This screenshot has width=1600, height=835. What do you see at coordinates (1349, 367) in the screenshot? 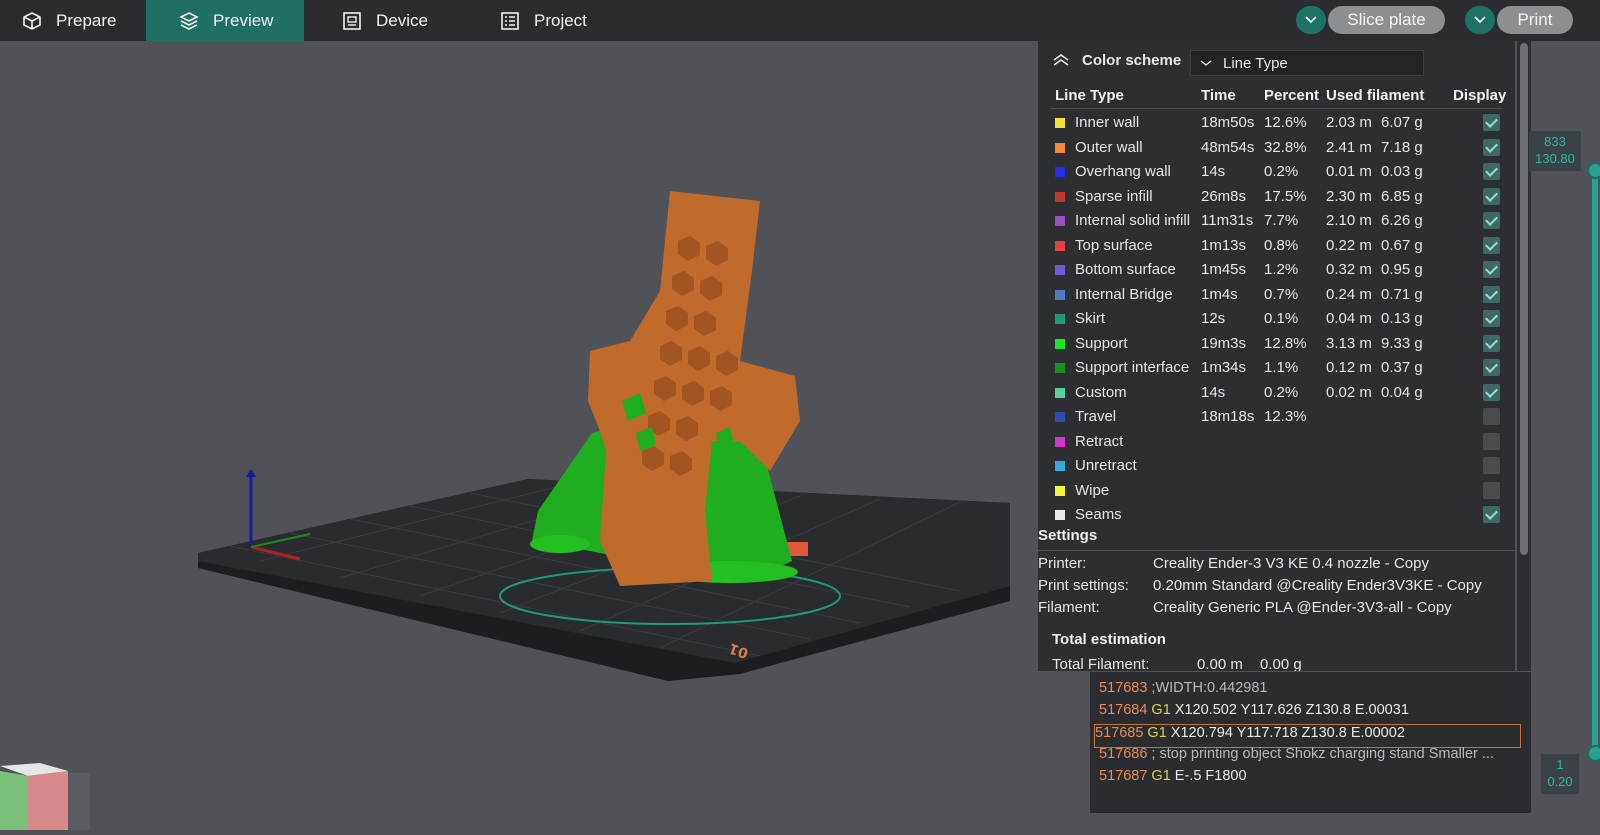
I see `filament-length: 0.12 m` at bounding box center [1349, 367].